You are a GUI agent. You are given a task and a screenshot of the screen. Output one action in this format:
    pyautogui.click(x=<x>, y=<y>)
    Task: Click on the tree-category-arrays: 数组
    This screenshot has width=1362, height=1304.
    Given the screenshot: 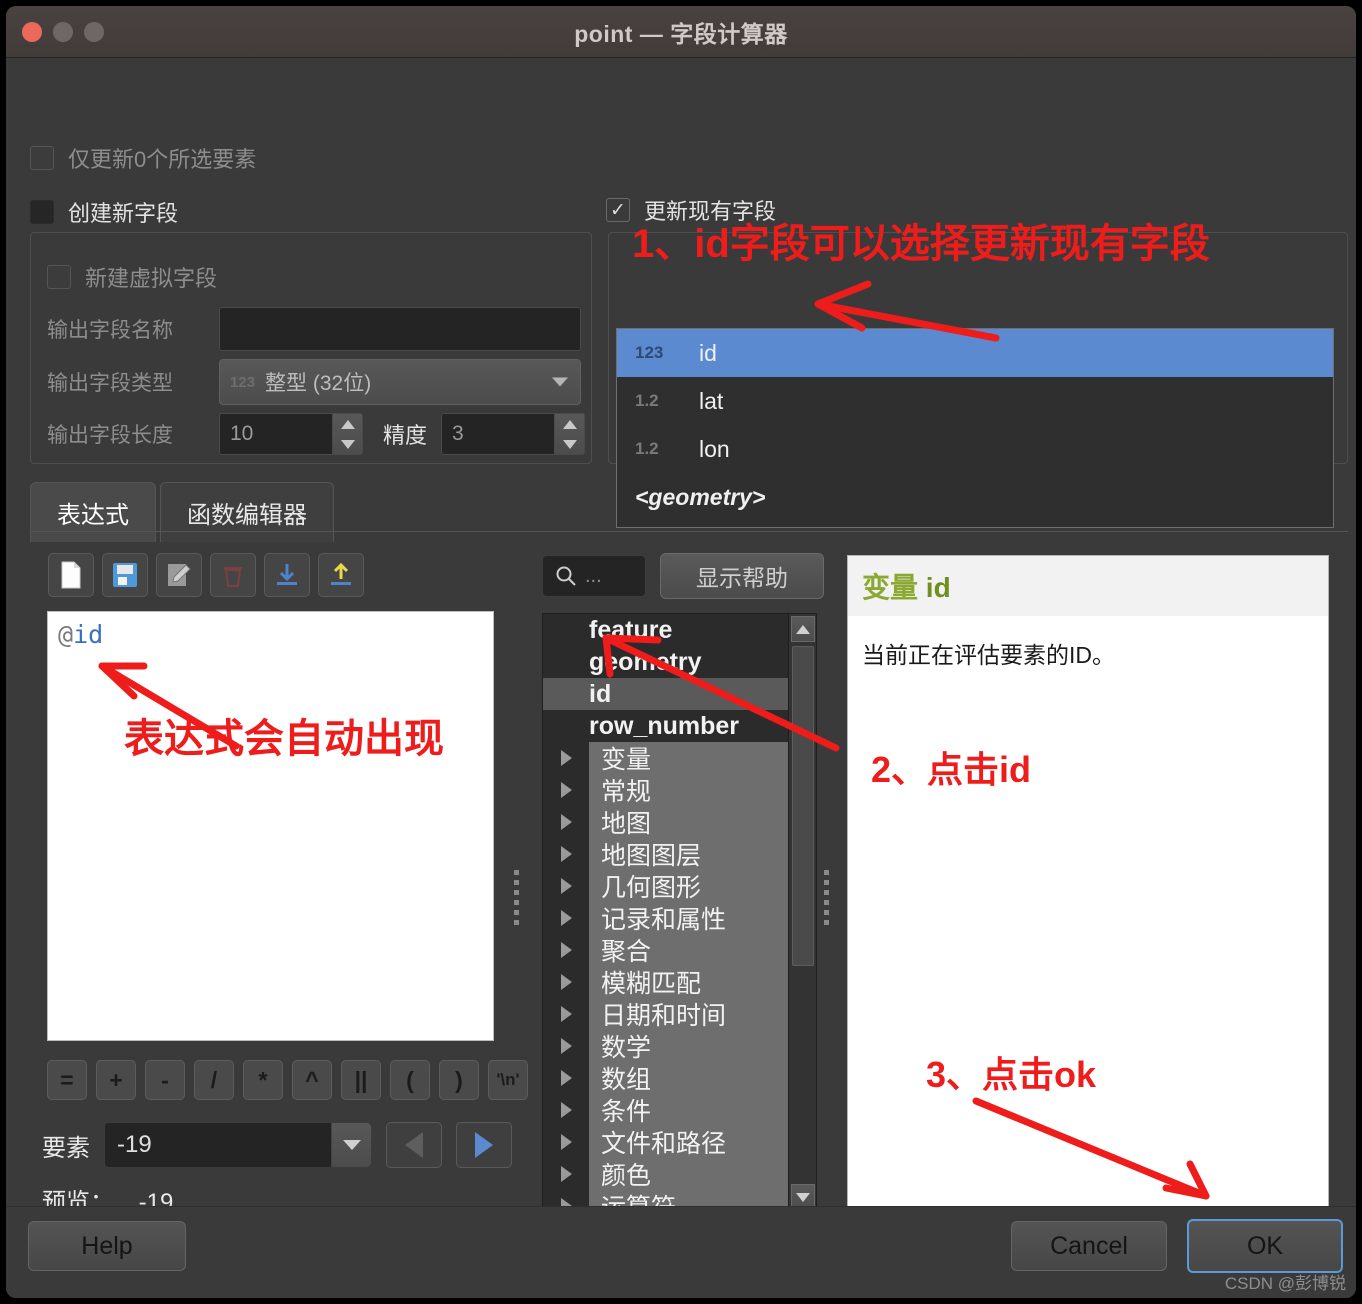 What is the action you would take?
    pyautogui.click(x=679, y=1078)
    